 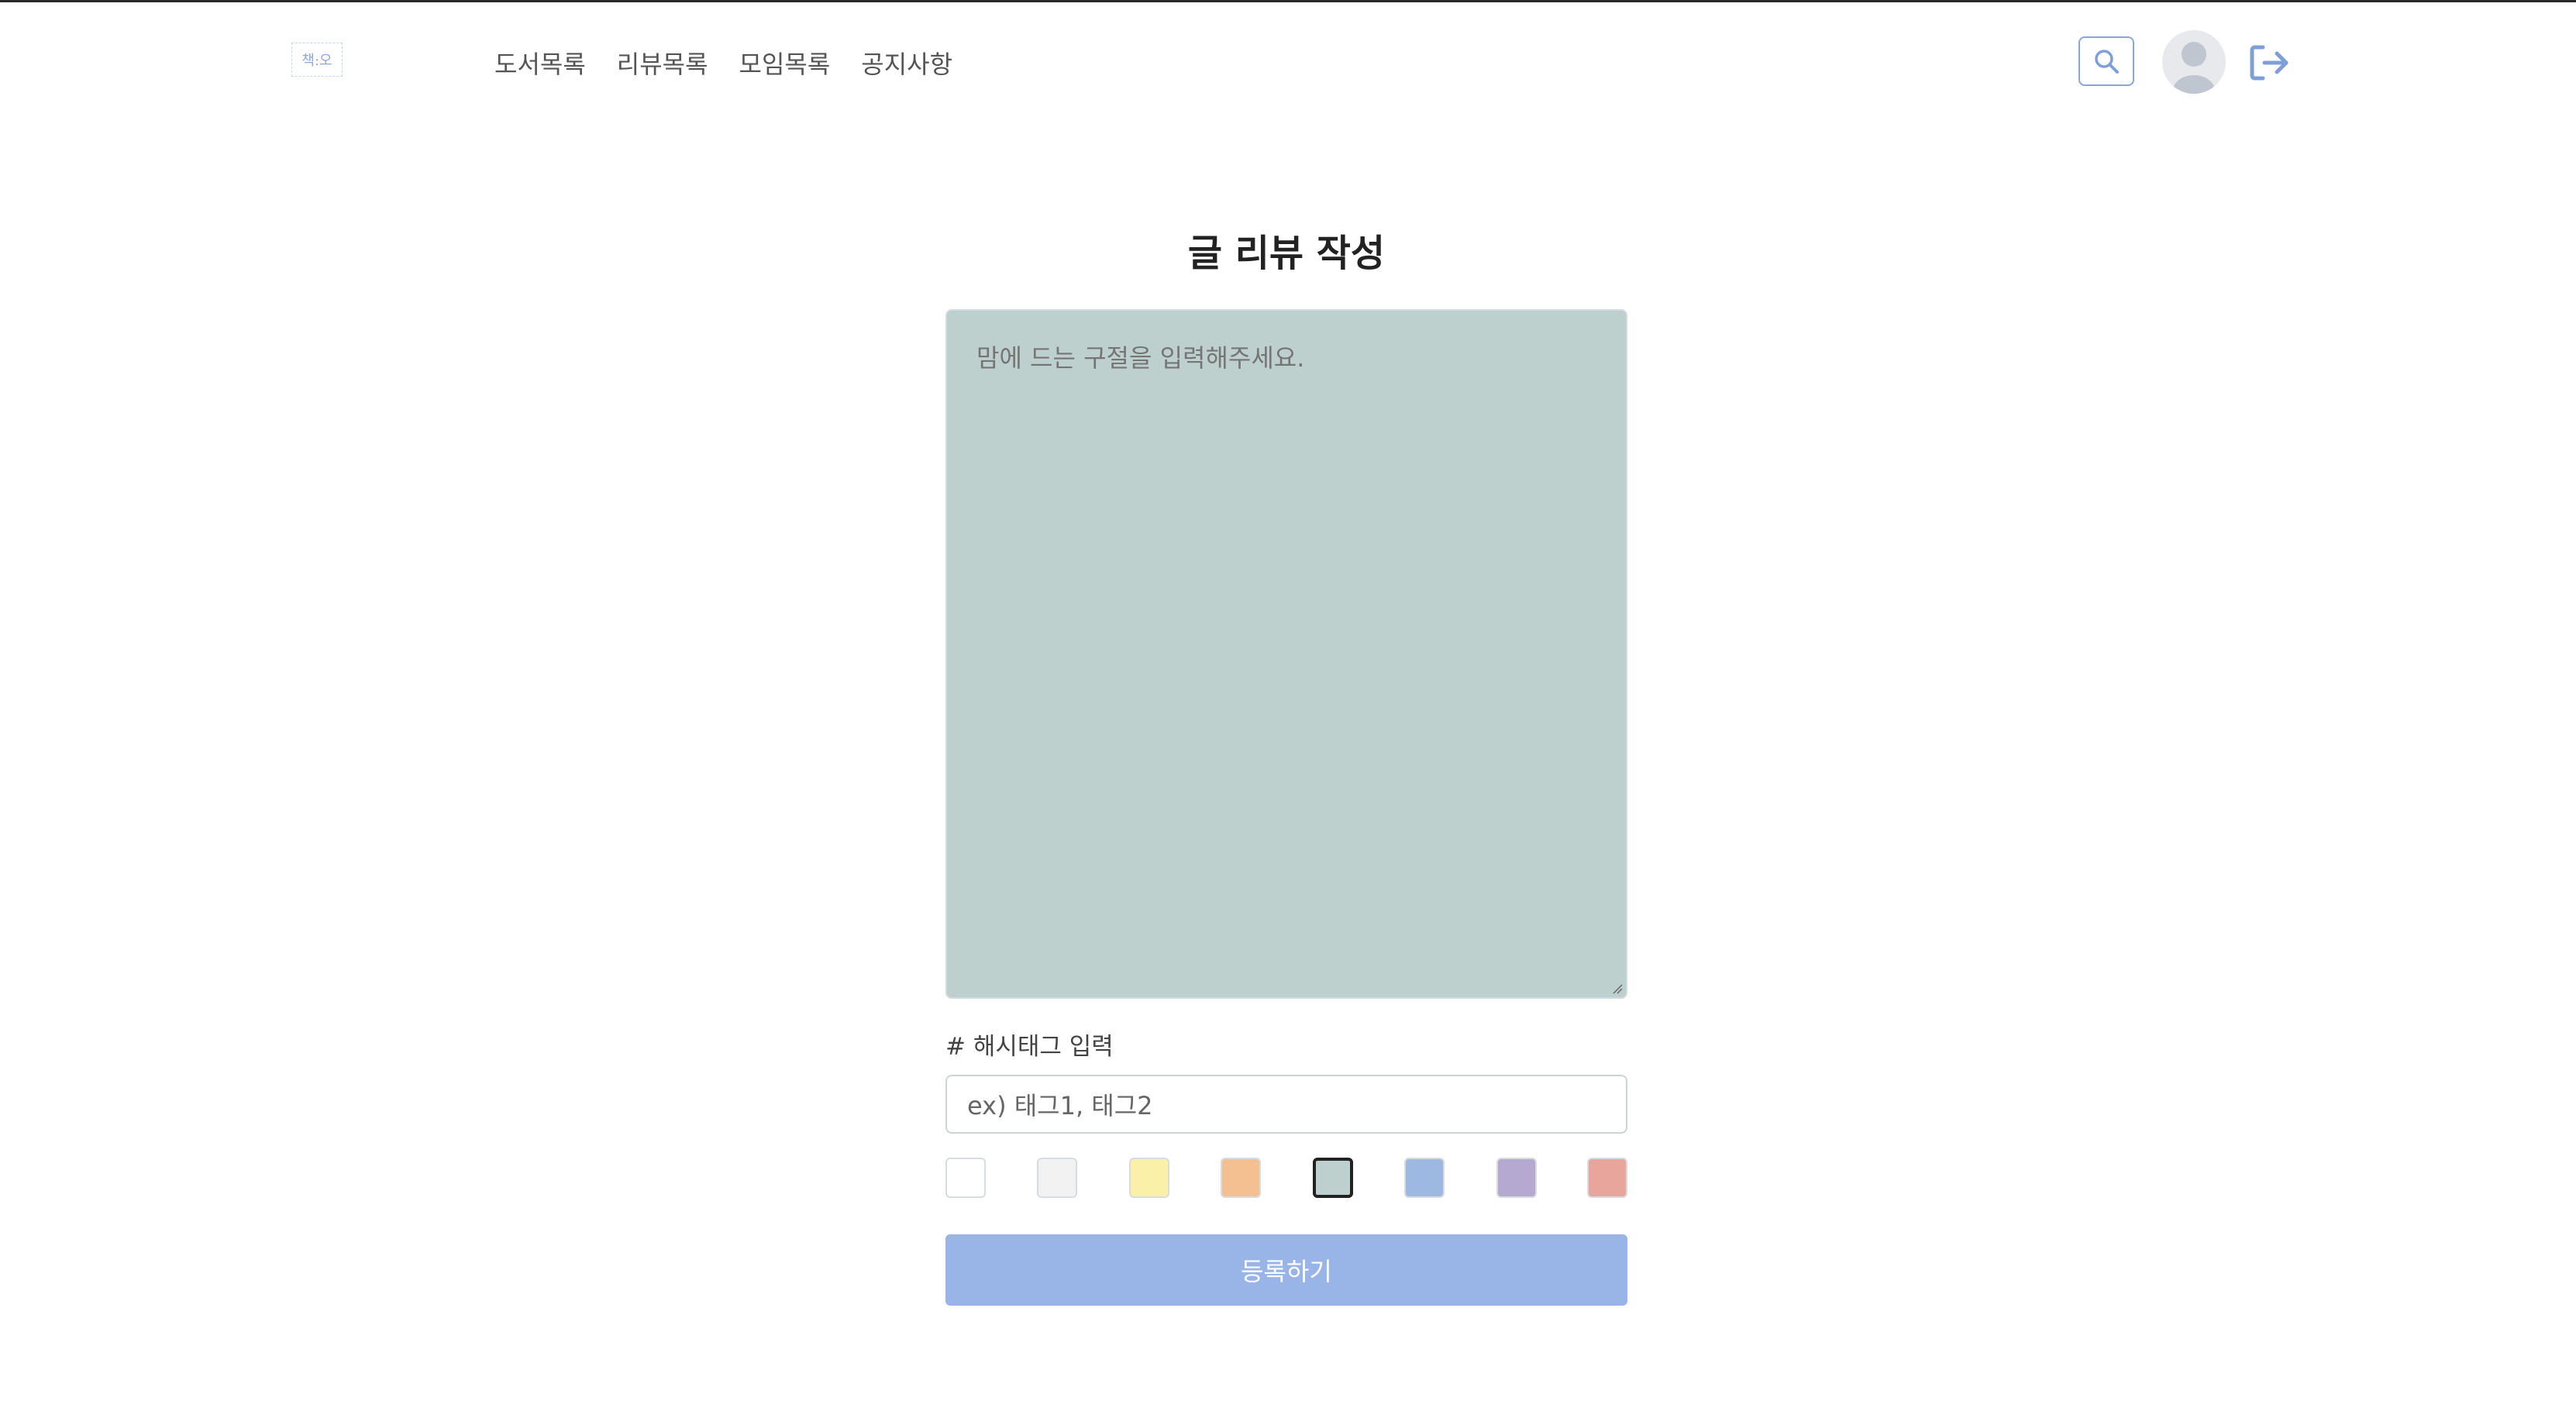 I want to click on user-avatar, so click(x=2194, y=62).